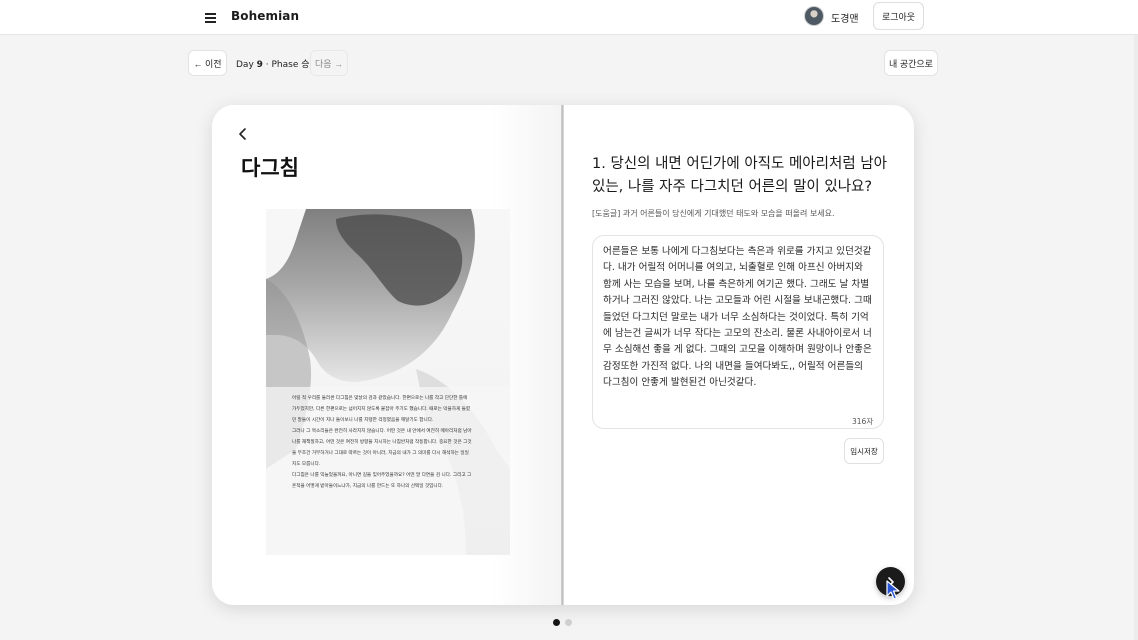  I want to click on book-spine, so click(562, 355).